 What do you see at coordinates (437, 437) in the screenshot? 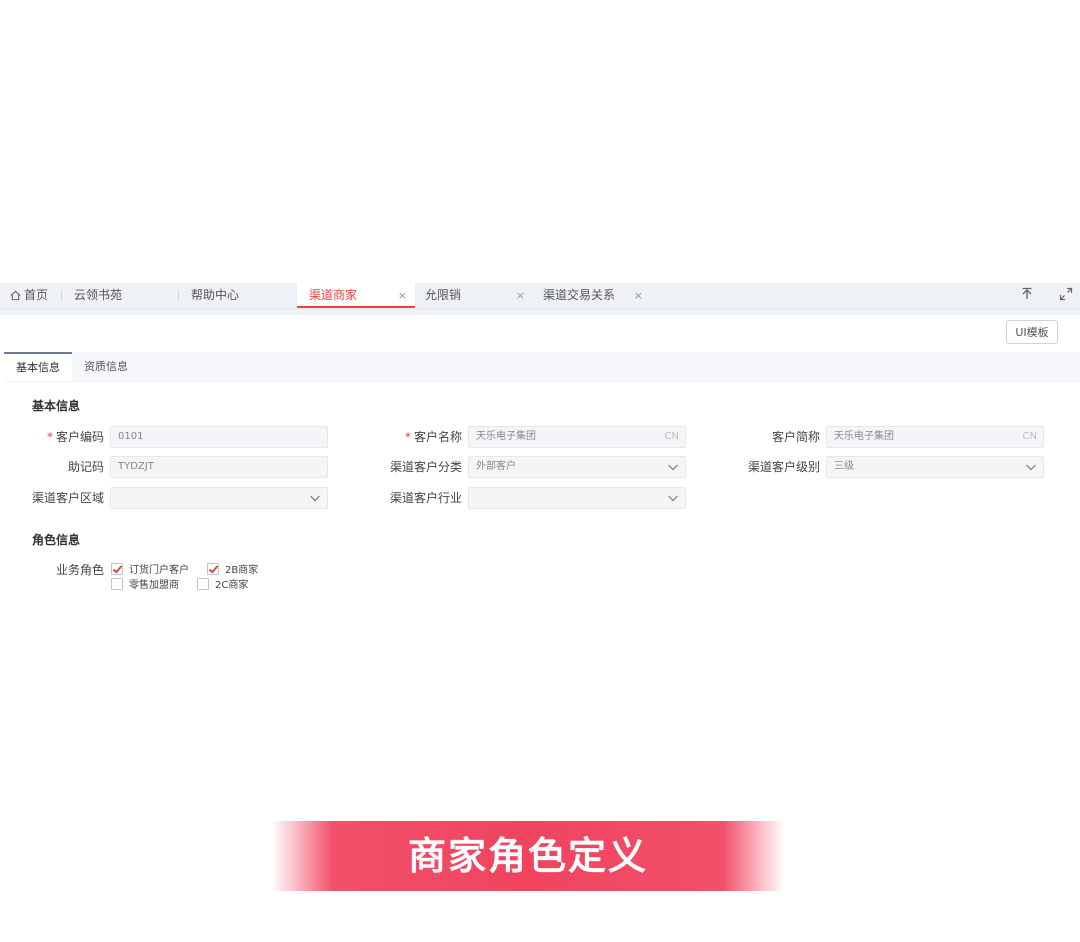
I see `label-text: 客户名称` at bounding box center [437, 437].